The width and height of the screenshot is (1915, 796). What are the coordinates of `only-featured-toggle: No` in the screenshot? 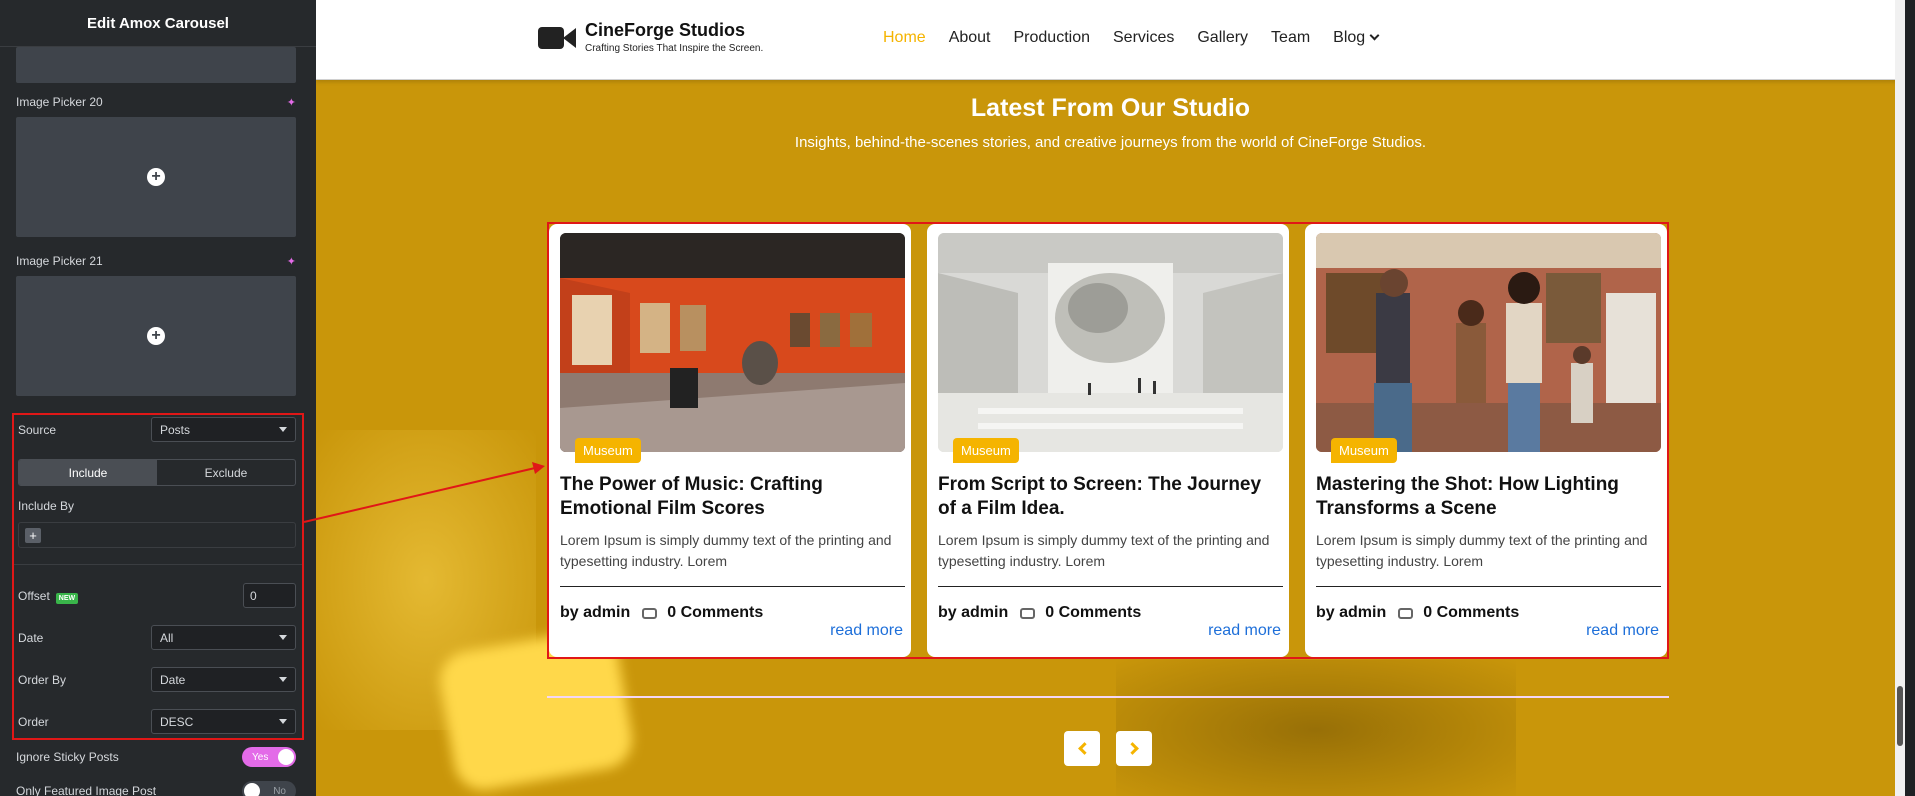 It's located at (269, 788).